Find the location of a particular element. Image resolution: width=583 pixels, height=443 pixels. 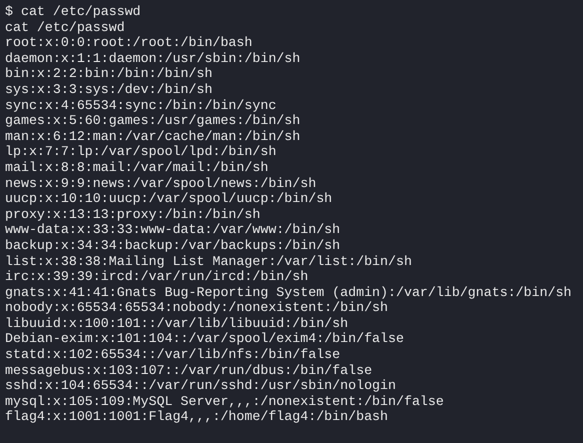

terminal-line: mysql:x:105:109:MySQL Server,,,:/nonexistent:/bin/false is located at coordinates (224, 402).